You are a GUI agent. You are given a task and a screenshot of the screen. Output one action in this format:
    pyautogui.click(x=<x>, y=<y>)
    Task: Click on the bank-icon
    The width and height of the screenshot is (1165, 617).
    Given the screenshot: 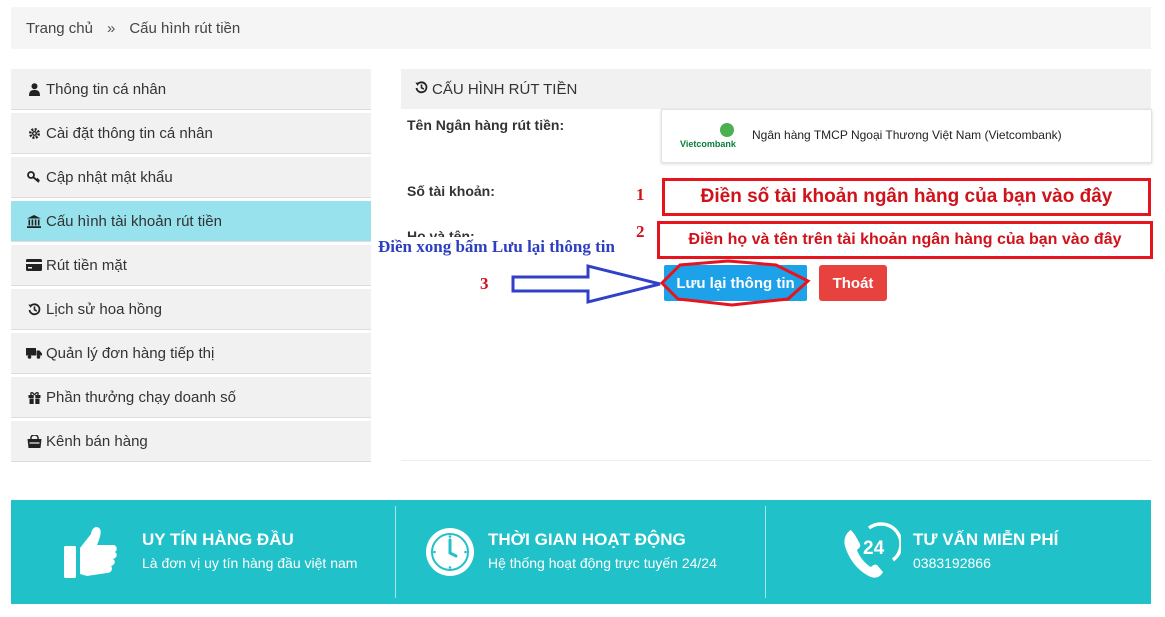 What is the action you would take?
    pyautogui.click(x=34, y=221)
    